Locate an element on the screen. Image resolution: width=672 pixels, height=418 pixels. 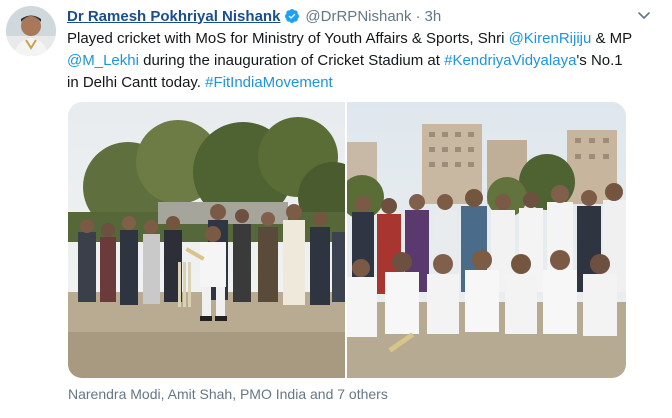
mention-link: @KirenRijiju is located at coordinates (550, 38).